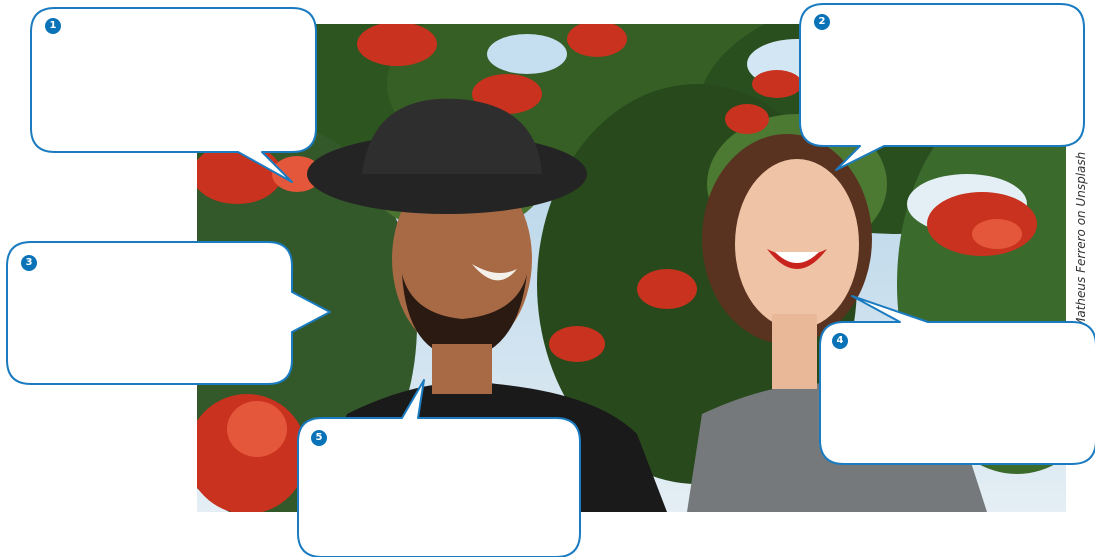  I want to click on photo-credit: Matheus Ferrero on Unsplash, so click(1081, 235).